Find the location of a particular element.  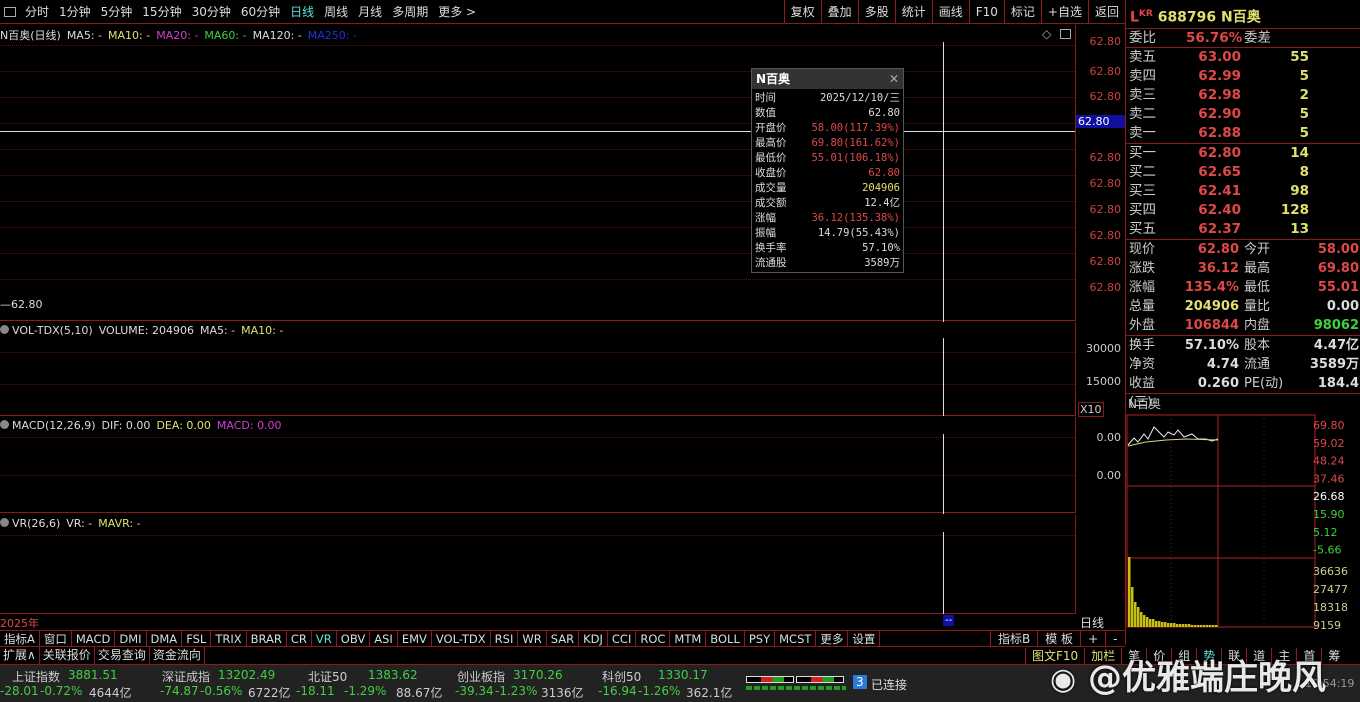

indicator-tab: MTM is located at coordinates (688, 638).